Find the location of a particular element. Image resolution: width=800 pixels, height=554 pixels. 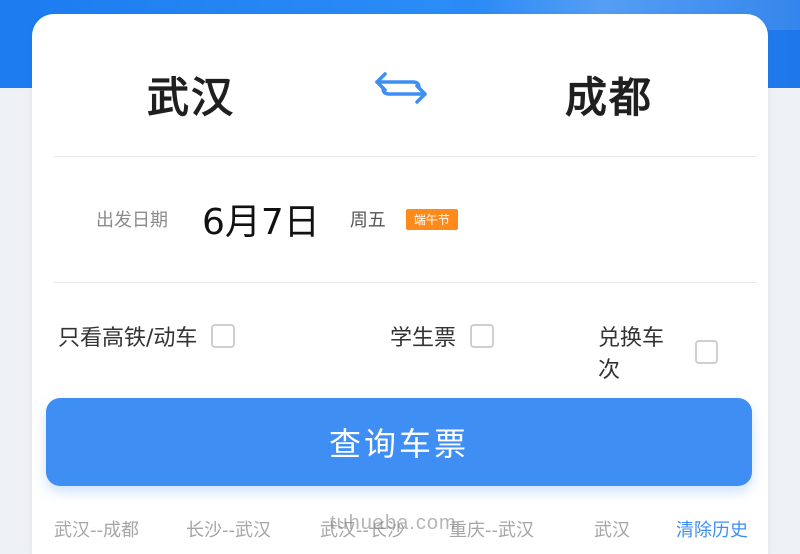

date-value: 6月7日 is located at coordinates (261, 219).